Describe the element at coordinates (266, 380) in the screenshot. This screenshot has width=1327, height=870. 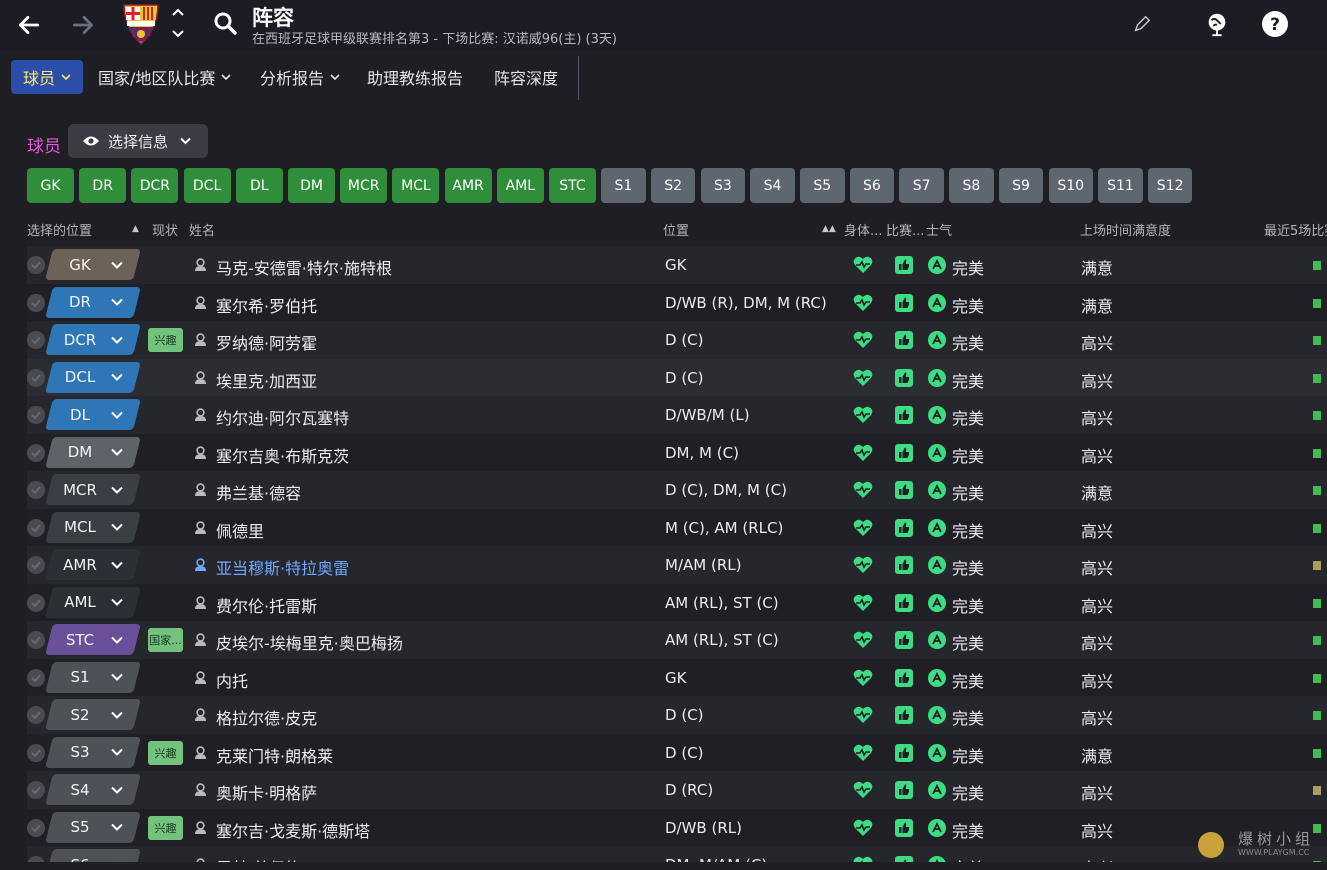
I see `player-name: 埃里克·加西亚` at that location.